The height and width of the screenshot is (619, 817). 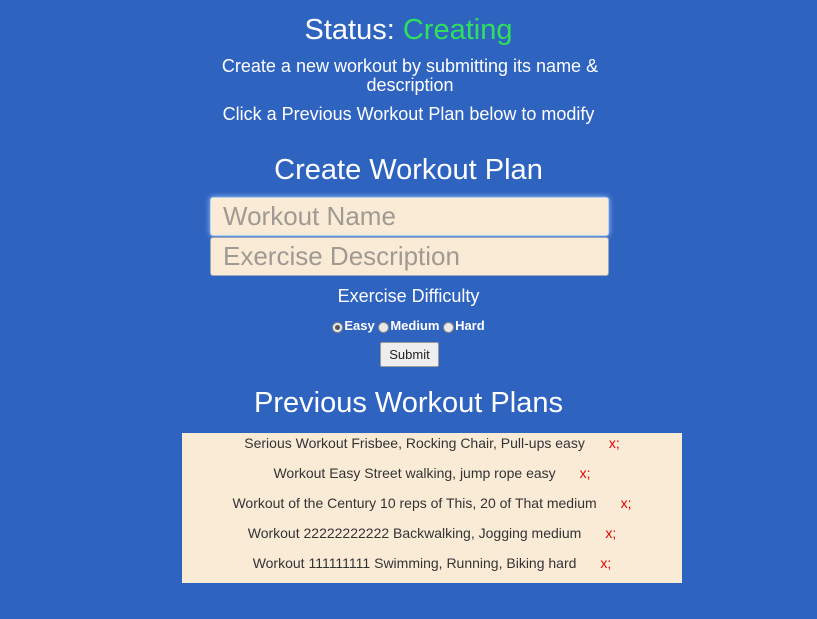 What do you see at coordinates (408, 170) in the screenshot?
I see `create-plan-title: Create Workout Plan` at bounding box center [408, 170].